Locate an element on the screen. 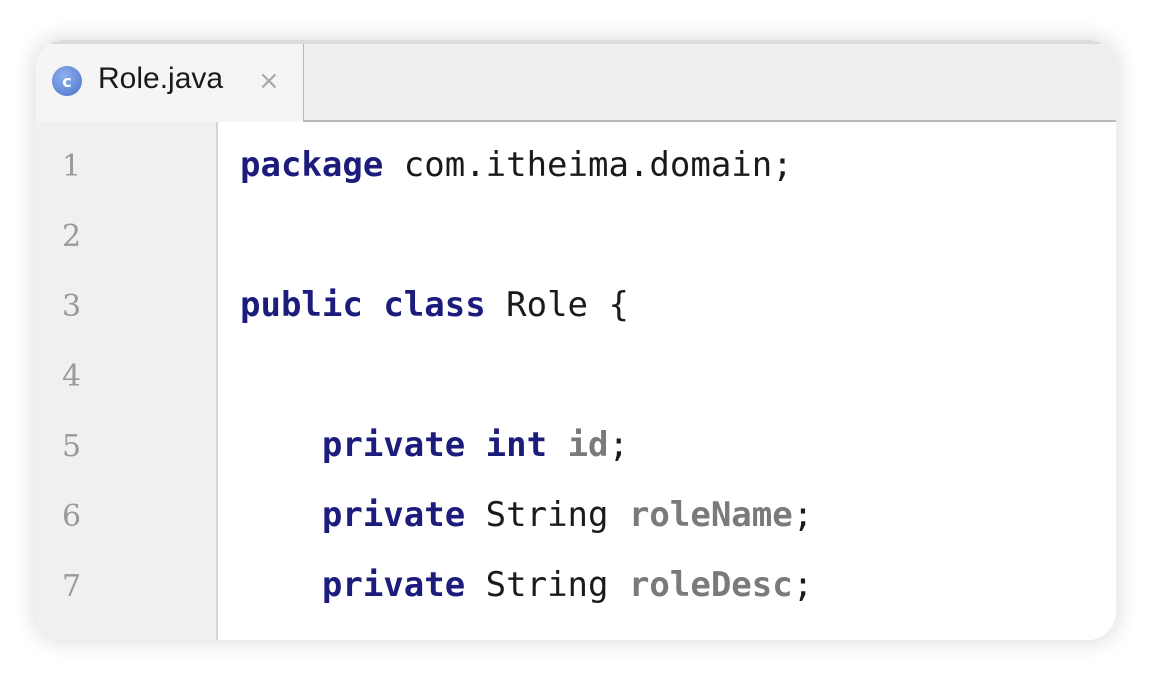 This screenshot has width=1152, height=676. code-line: private String roleDesc; is located at coordinates (526, 585).